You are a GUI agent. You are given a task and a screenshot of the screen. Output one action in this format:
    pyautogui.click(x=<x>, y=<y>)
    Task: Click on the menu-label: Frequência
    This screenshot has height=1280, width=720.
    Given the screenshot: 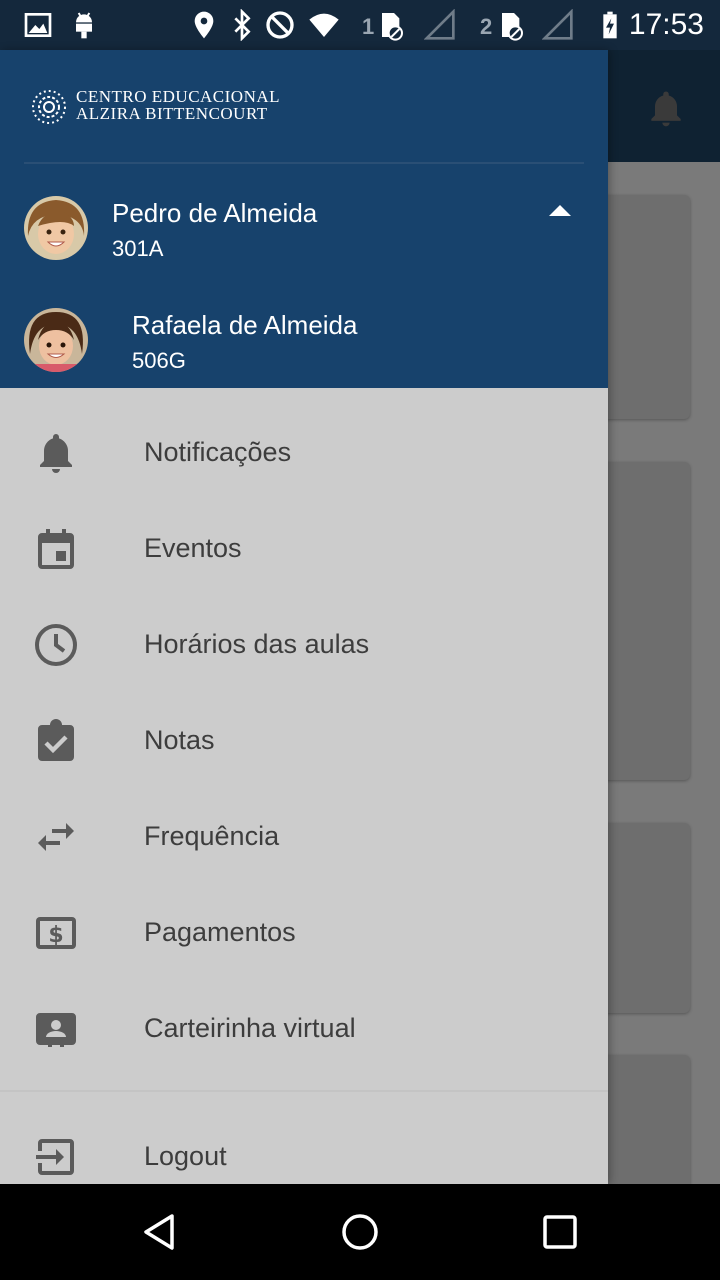 What is the action you would take?
    pyautogui.click(x=212, y=836)
    